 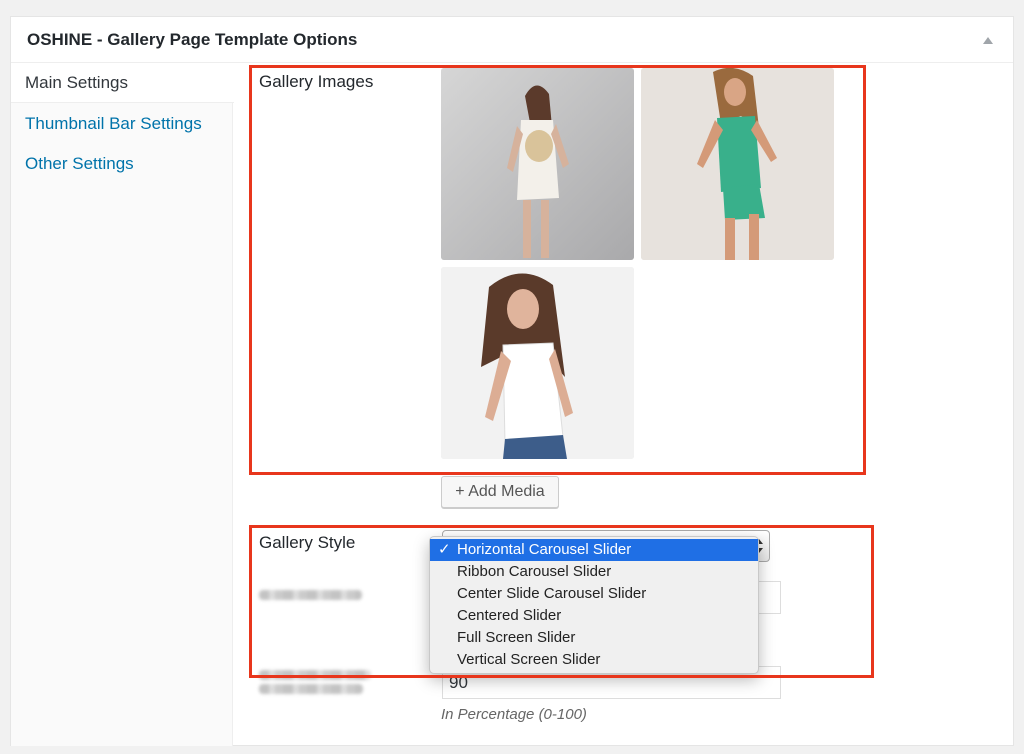 What do you see at coordinates (122, 83) in the screenshot?
I see `tab-main-settings: Main Settings` at bounding box center [122, 83].